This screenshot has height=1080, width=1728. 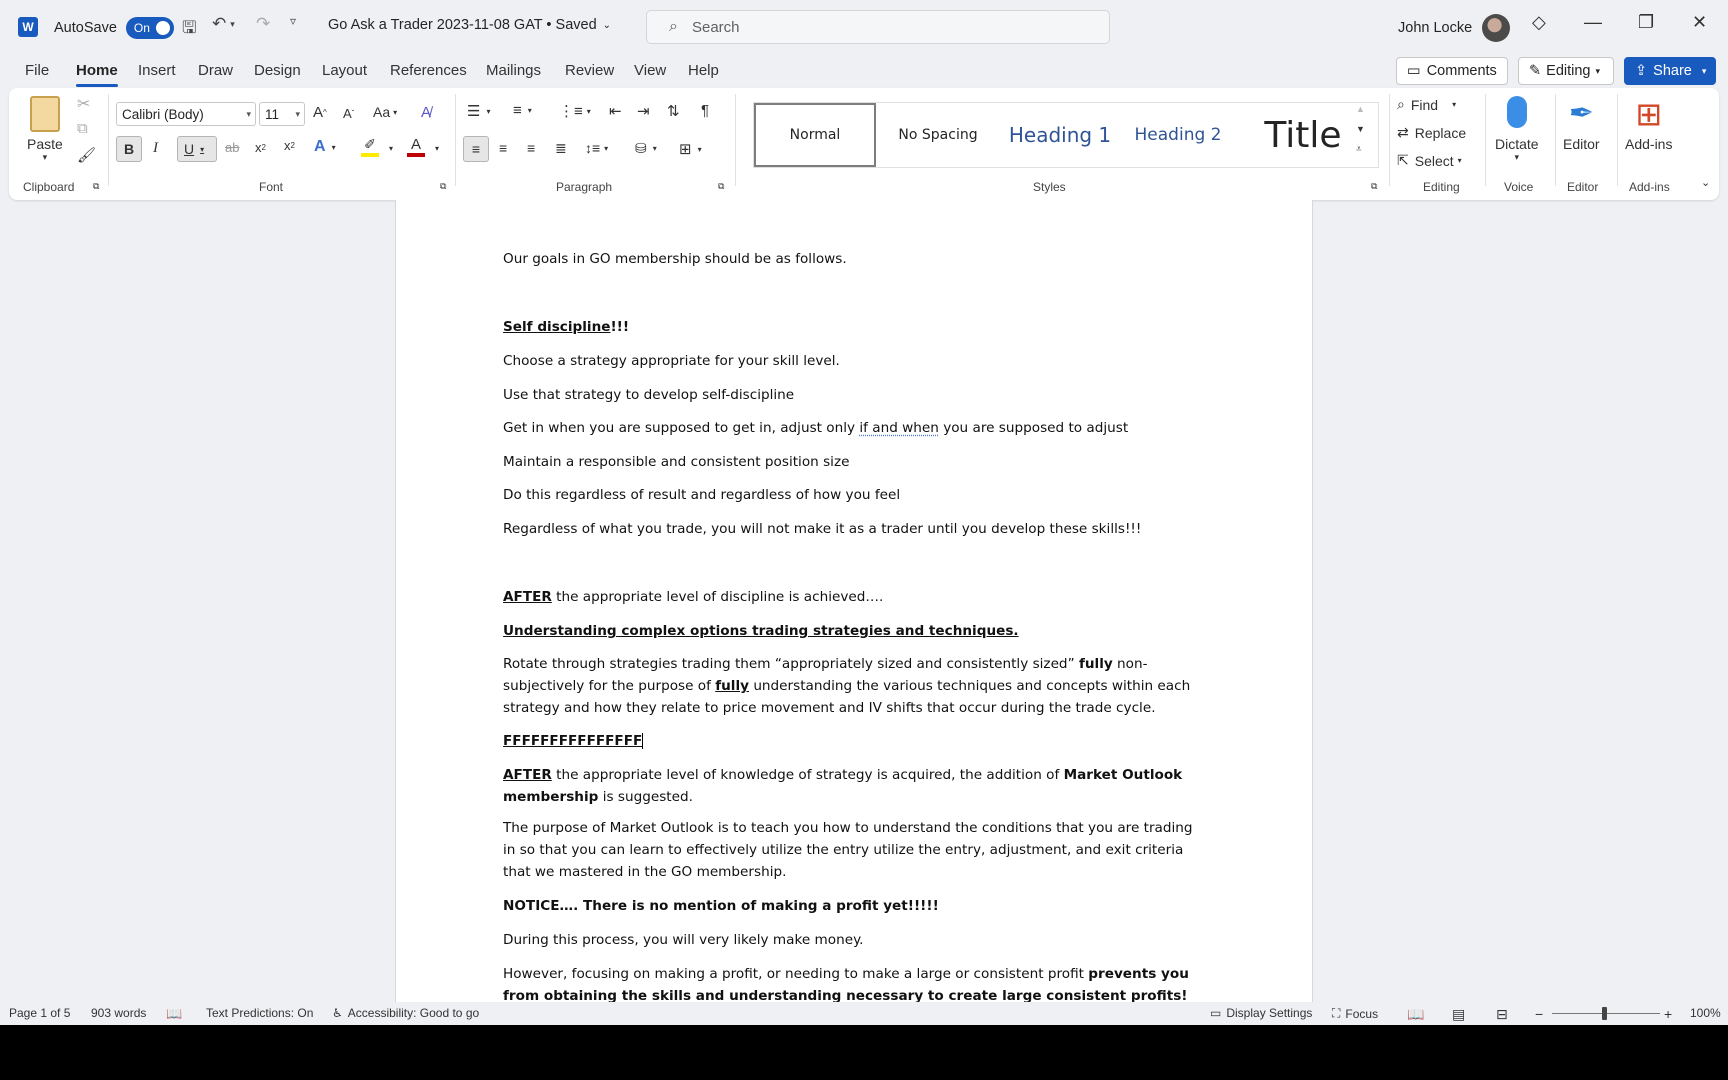 What do you see at coordinates (561, 148) in the screenshot?
I see `justify-icon: ≣` at bounding box center [561, 148].